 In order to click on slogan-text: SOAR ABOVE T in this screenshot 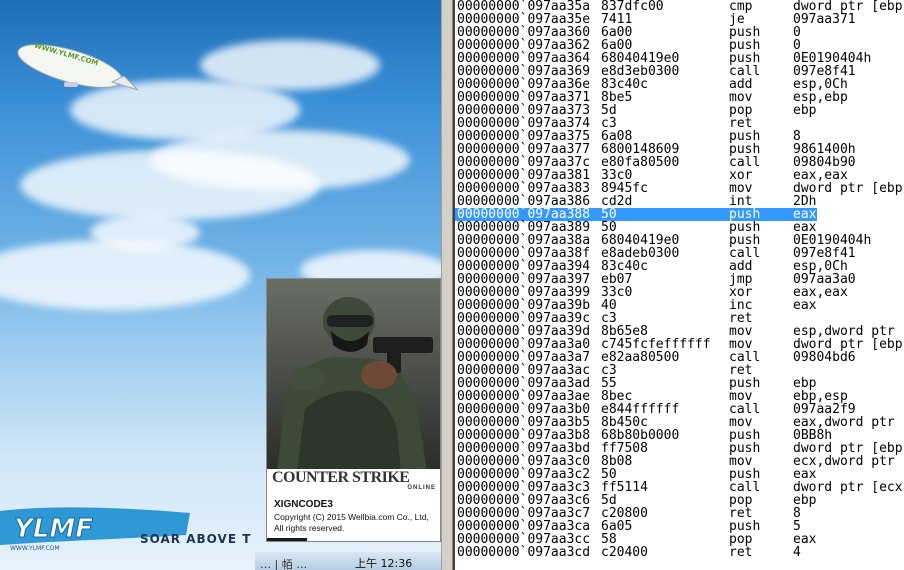, I will do `click(196, 539)`.